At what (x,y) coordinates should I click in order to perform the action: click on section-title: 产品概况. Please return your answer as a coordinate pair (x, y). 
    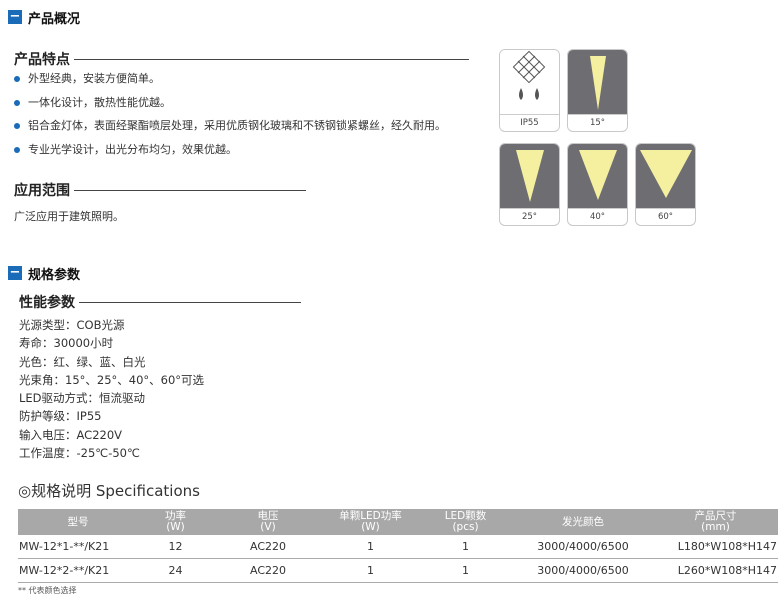
    Looking at the image, I should click on (54, 19).